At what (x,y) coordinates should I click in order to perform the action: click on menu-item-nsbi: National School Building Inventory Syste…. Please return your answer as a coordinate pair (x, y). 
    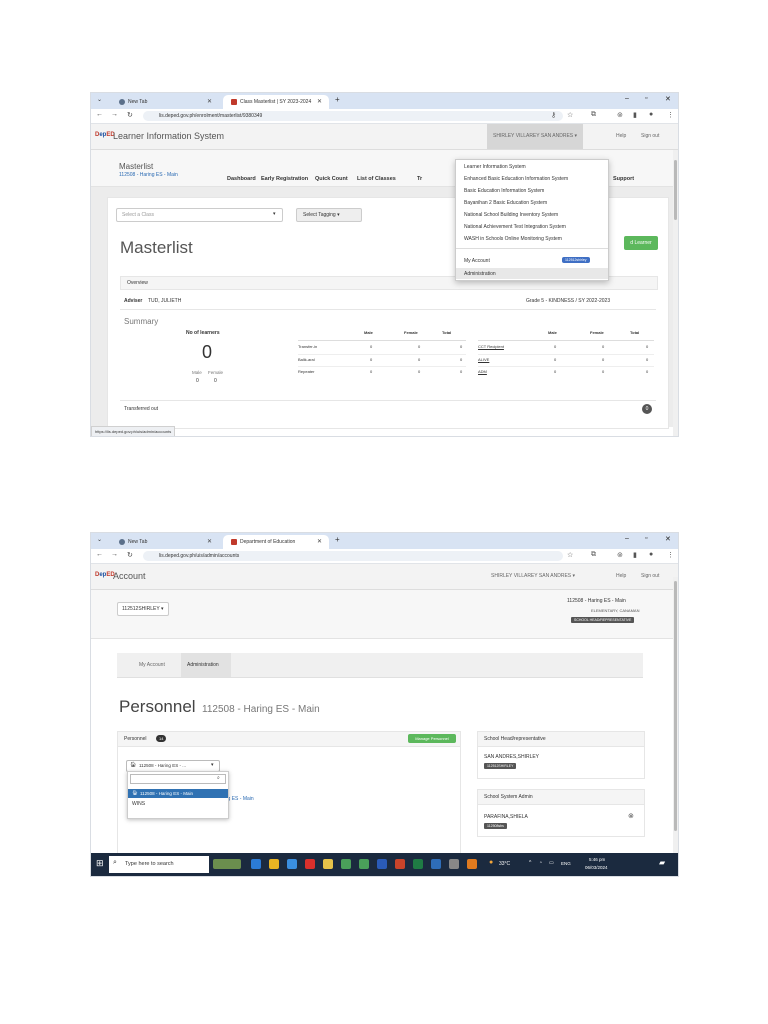
    Looking at the image, I should click on (511, 215).